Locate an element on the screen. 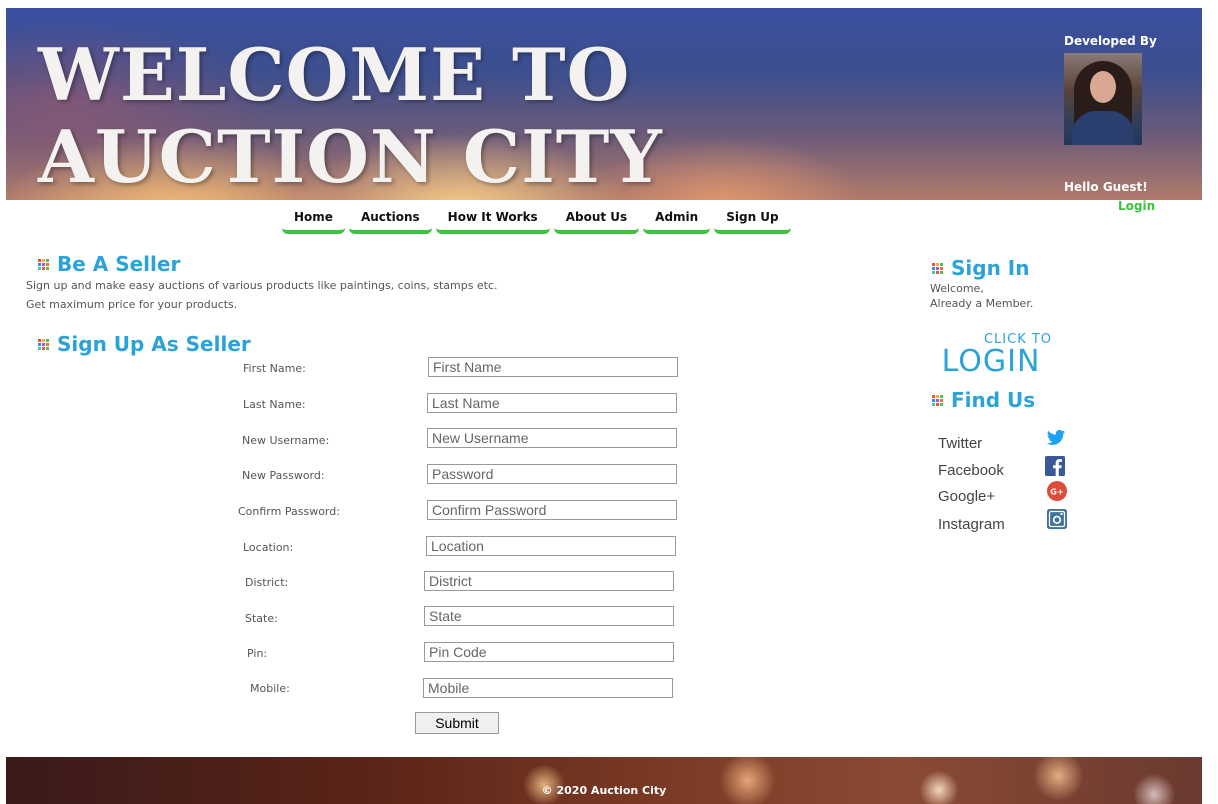  nav-auctions: Auctions is located at coordinates (390, 221).